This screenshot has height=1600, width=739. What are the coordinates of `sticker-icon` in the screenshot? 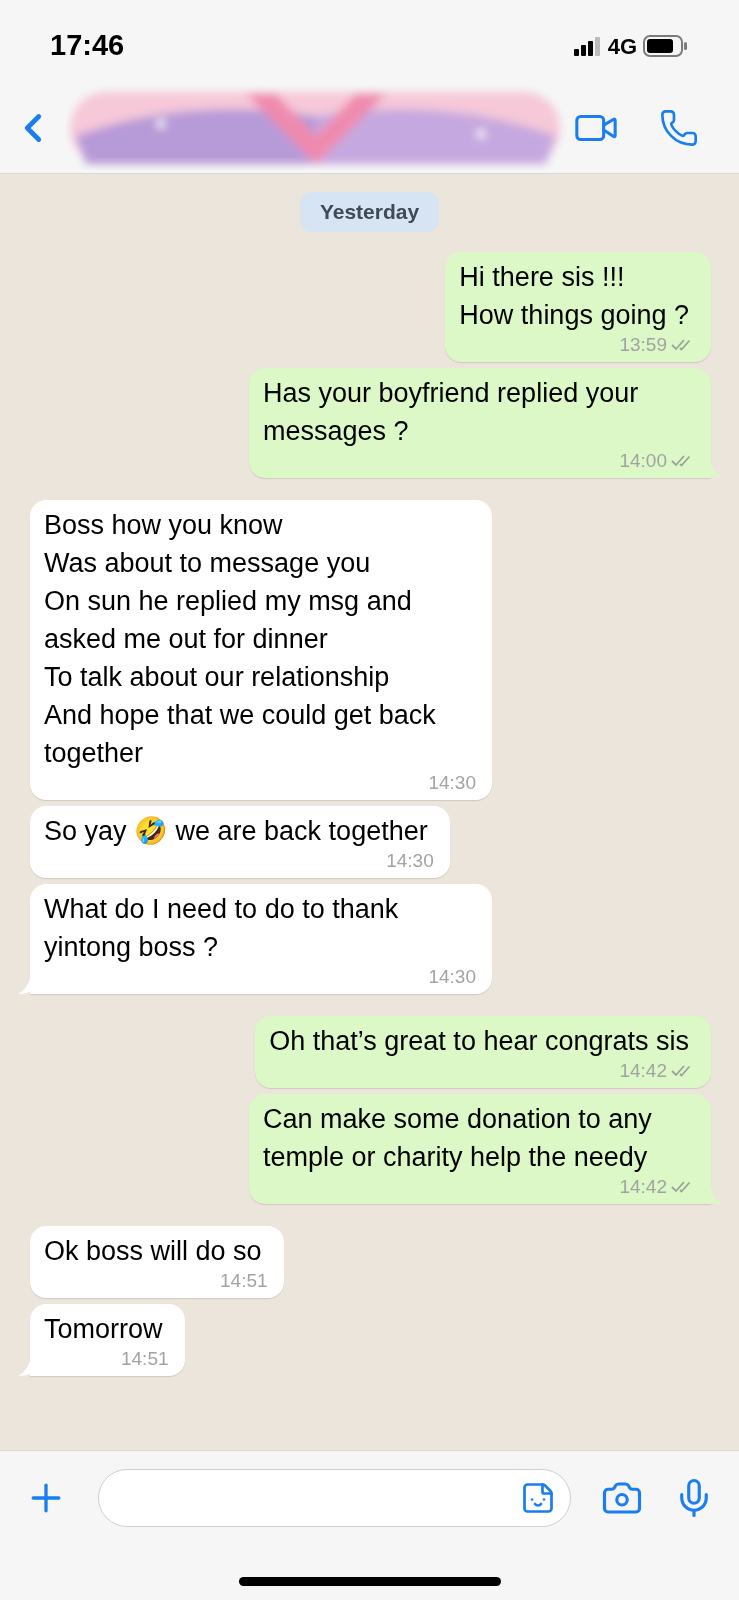 It's located at (538, 1498).